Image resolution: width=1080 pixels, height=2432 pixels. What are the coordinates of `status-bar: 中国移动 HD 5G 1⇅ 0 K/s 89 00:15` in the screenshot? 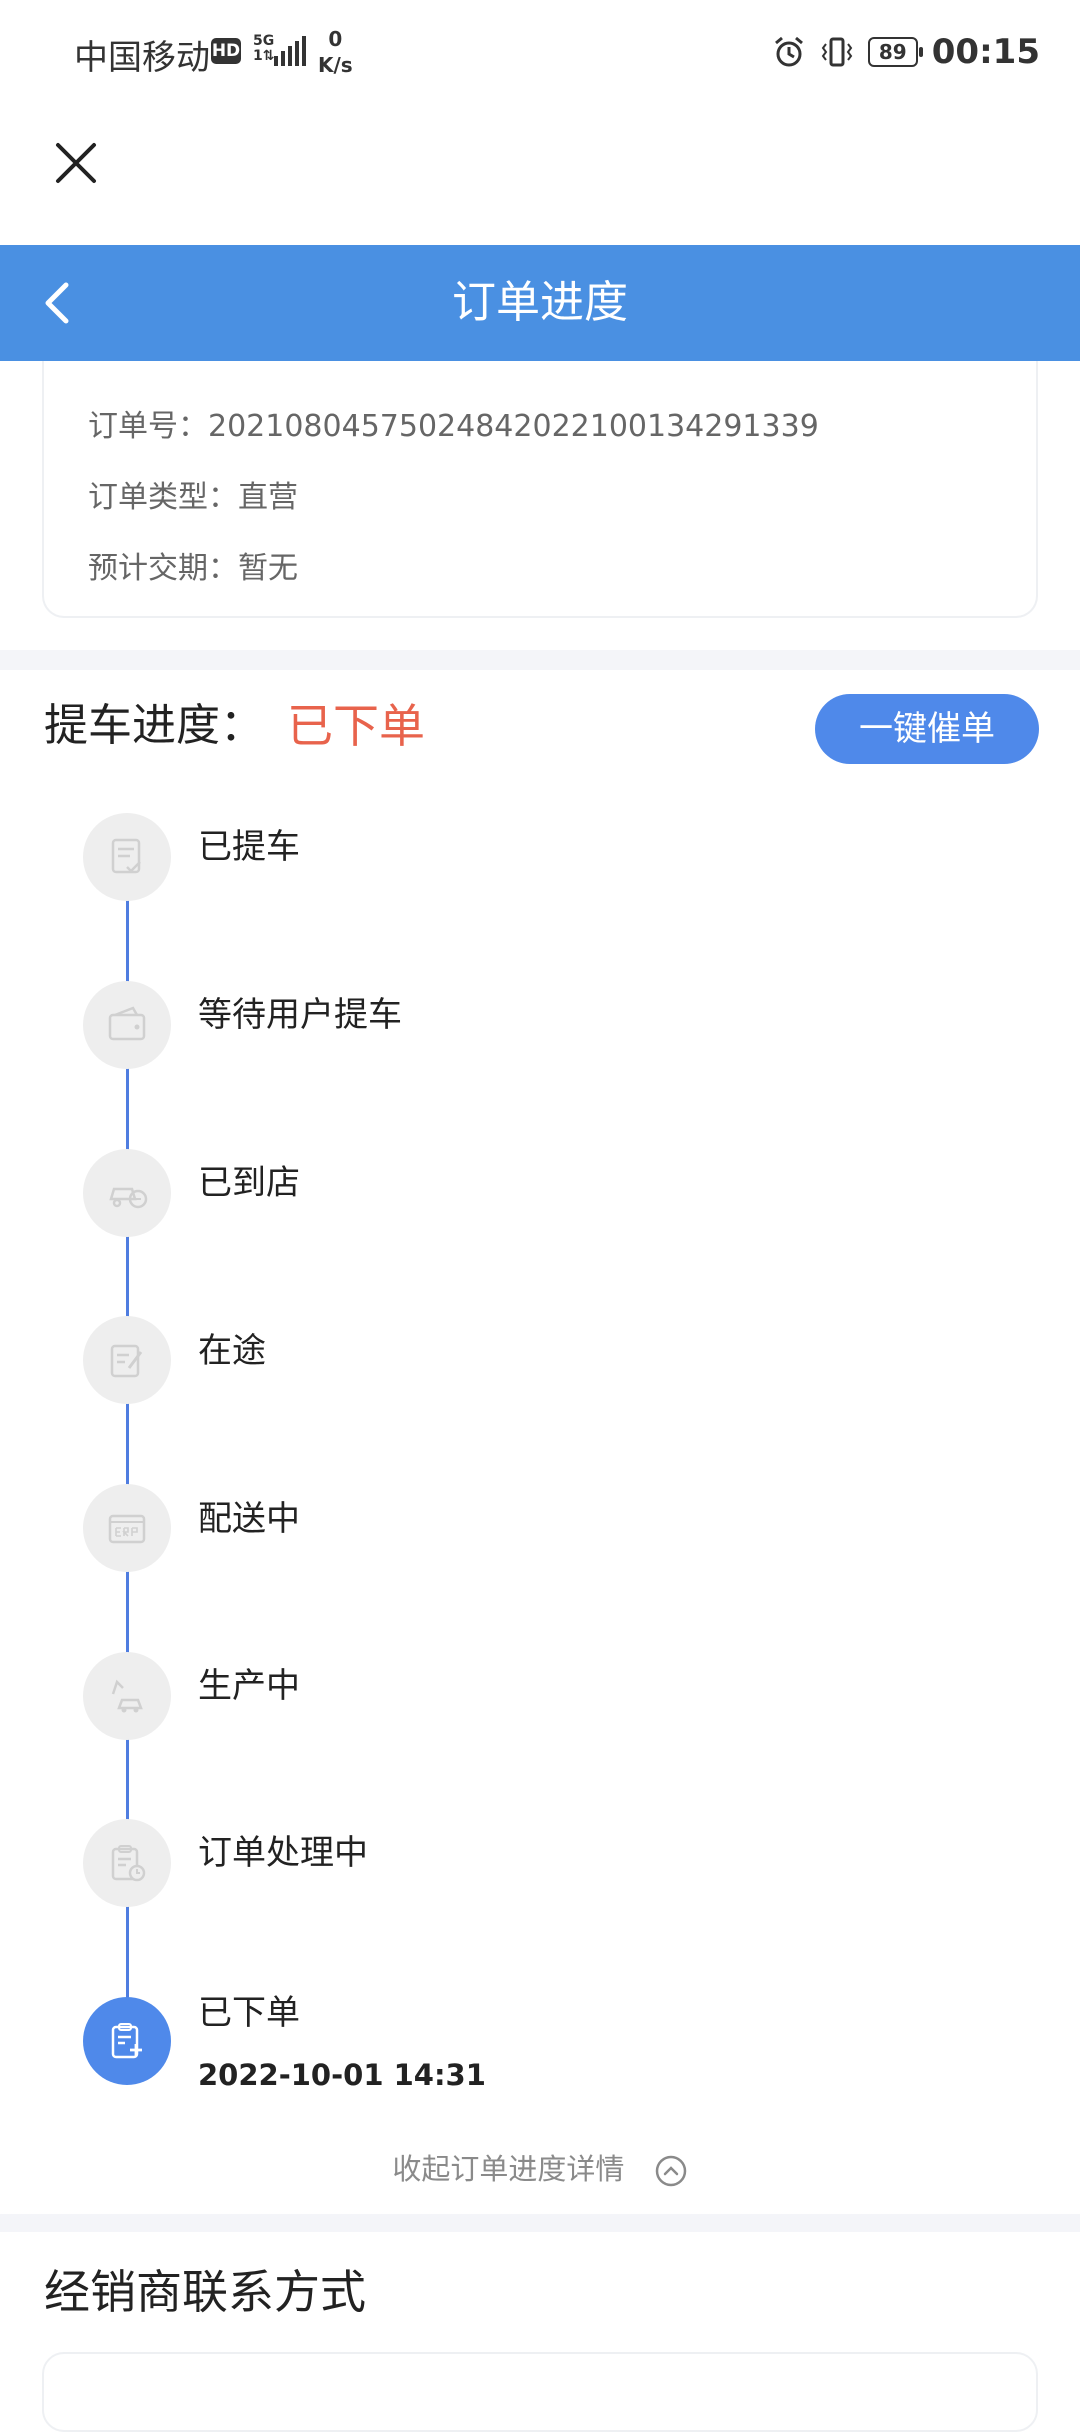 It's located at (540, 52).